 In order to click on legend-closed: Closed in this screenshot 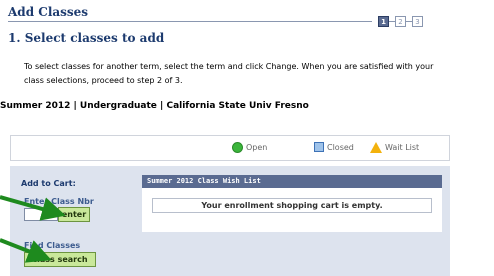, I will do `click(334, 147)`.